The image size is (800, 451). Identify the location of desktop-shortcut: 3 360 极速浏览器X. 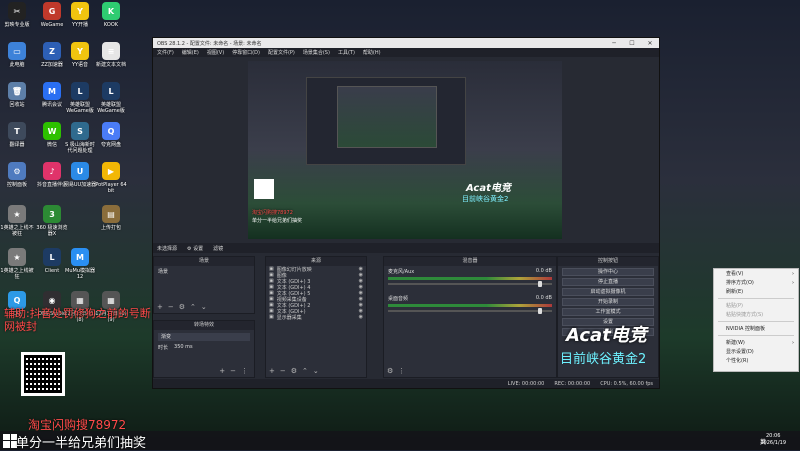
(52, 221).